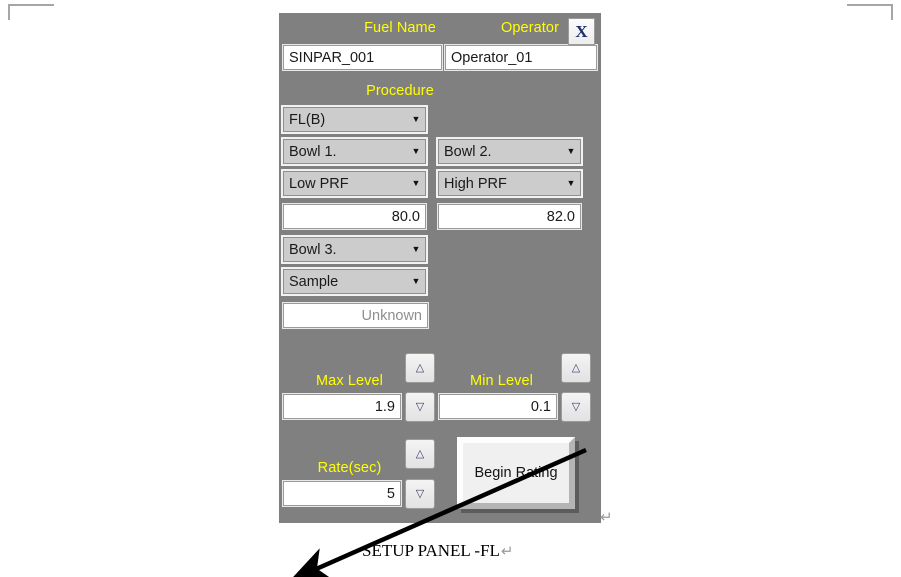  Describe the element at coordinates (313, 249) in the screenshot. I see `bowl3-dropdown-value: Bowl 3.` at that location.